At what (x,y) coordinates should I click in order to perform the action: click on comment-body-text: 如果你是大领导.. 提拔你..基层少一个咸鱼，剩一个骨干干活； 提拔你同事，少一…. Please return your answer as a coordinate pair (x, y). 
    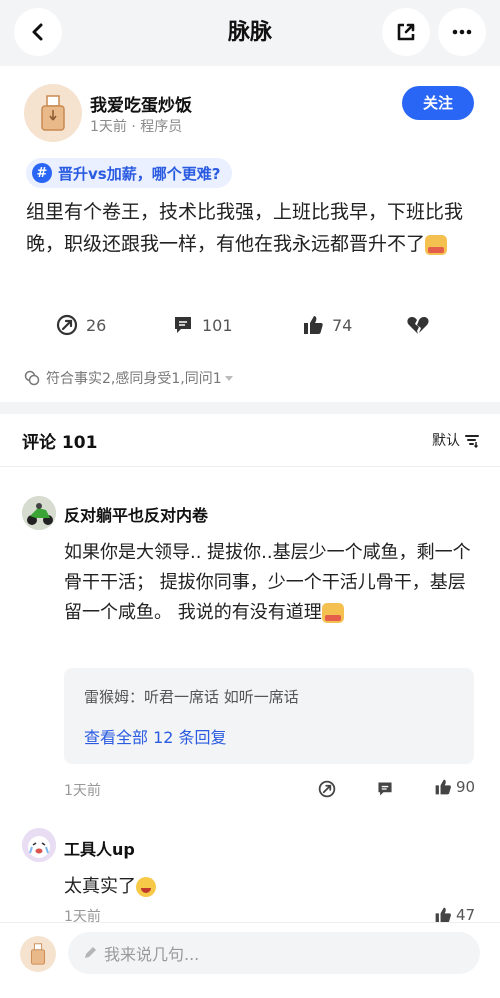
    Looking at the image, I should click on (267, 582).